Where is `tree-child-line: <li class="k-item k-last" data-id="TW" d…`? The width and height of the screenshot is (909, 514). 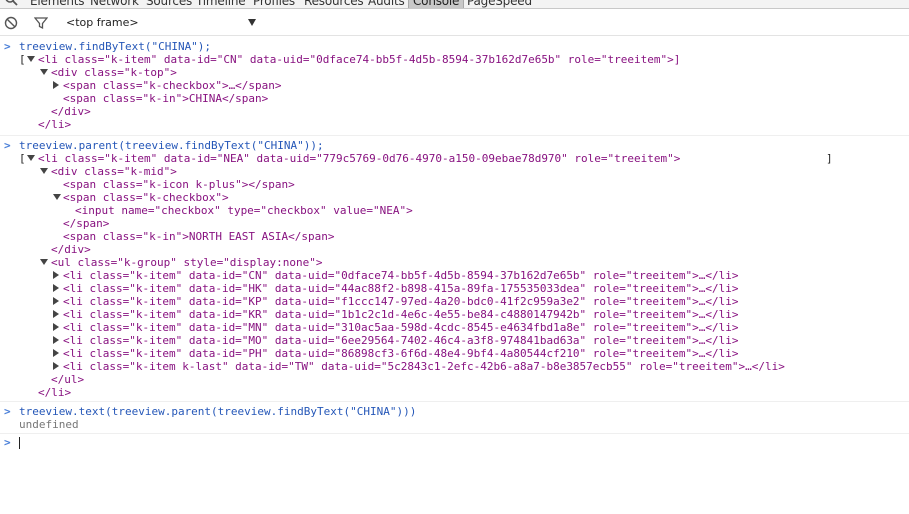 tree-child-line: <li class="k-item k-last" data-id="TW" d… is located at coordinates (454, 366).